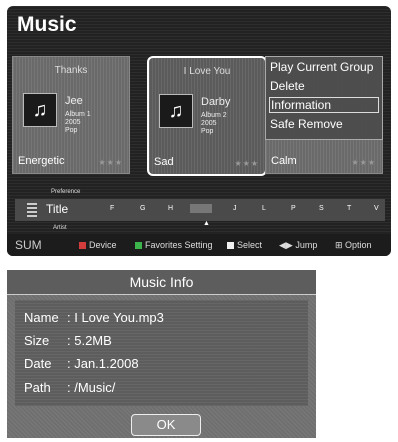 This screenshot has height=442, width=398. What do you see at coordinates (89, 340) in the screenshot?
I see `info-value: : 5.2MB` at bounding box center [89, 340].